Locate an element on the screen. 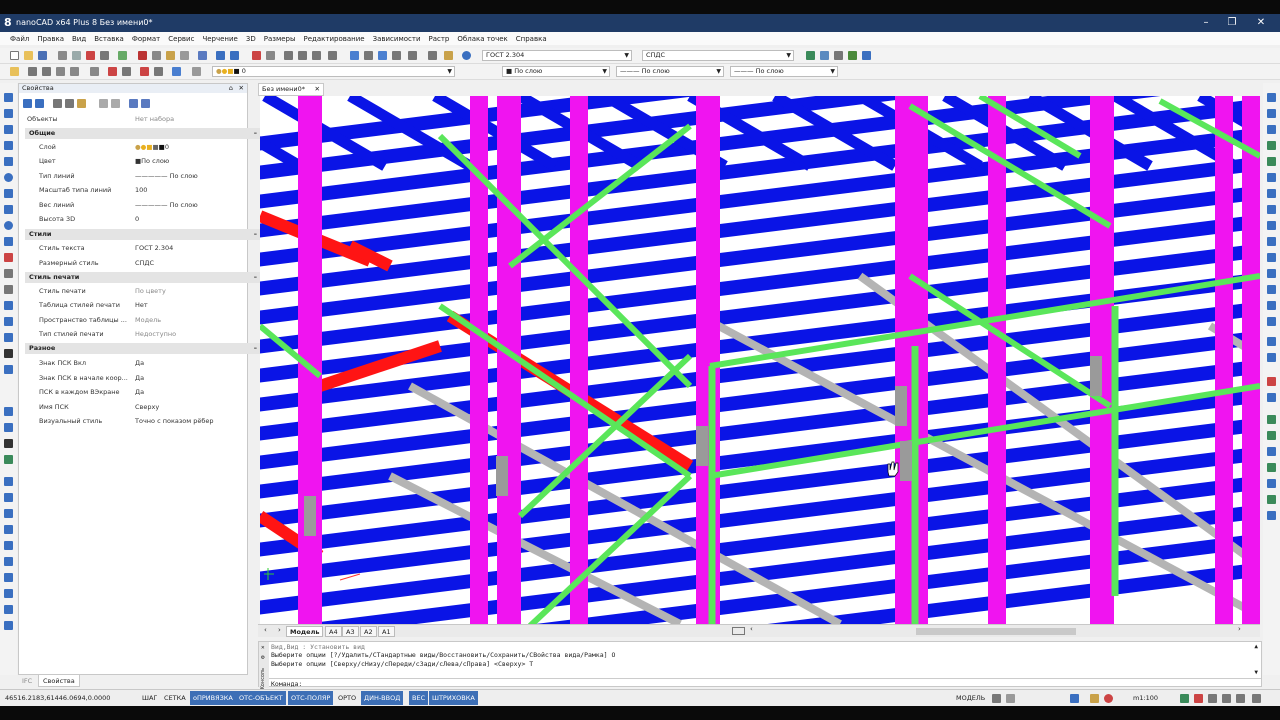 The height and width of the screenshot is (720, 1280). section-plane-icon is located at coordinates (1271, 499).